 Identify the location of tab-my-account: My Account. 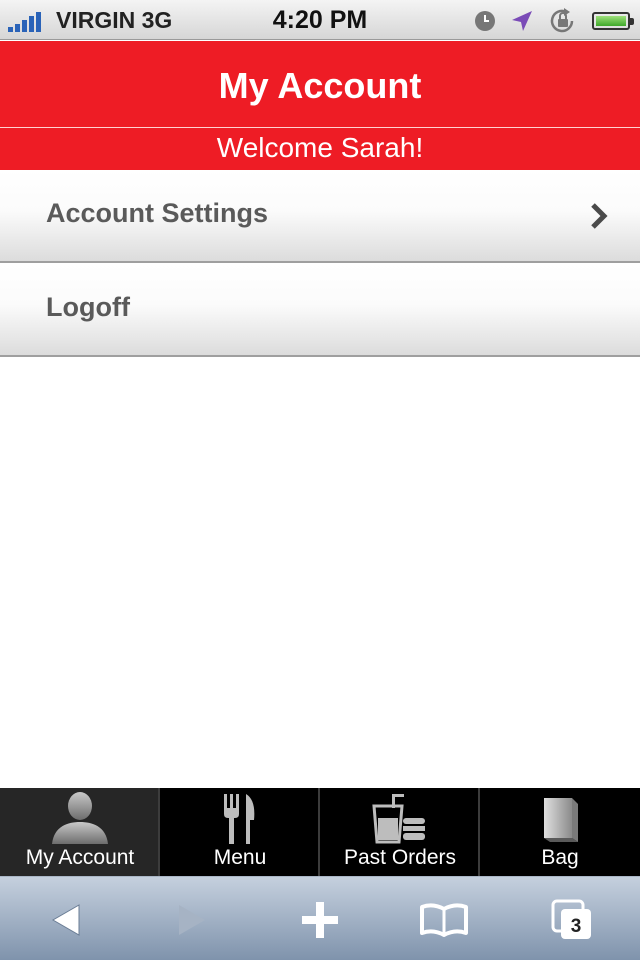
(80, 832).